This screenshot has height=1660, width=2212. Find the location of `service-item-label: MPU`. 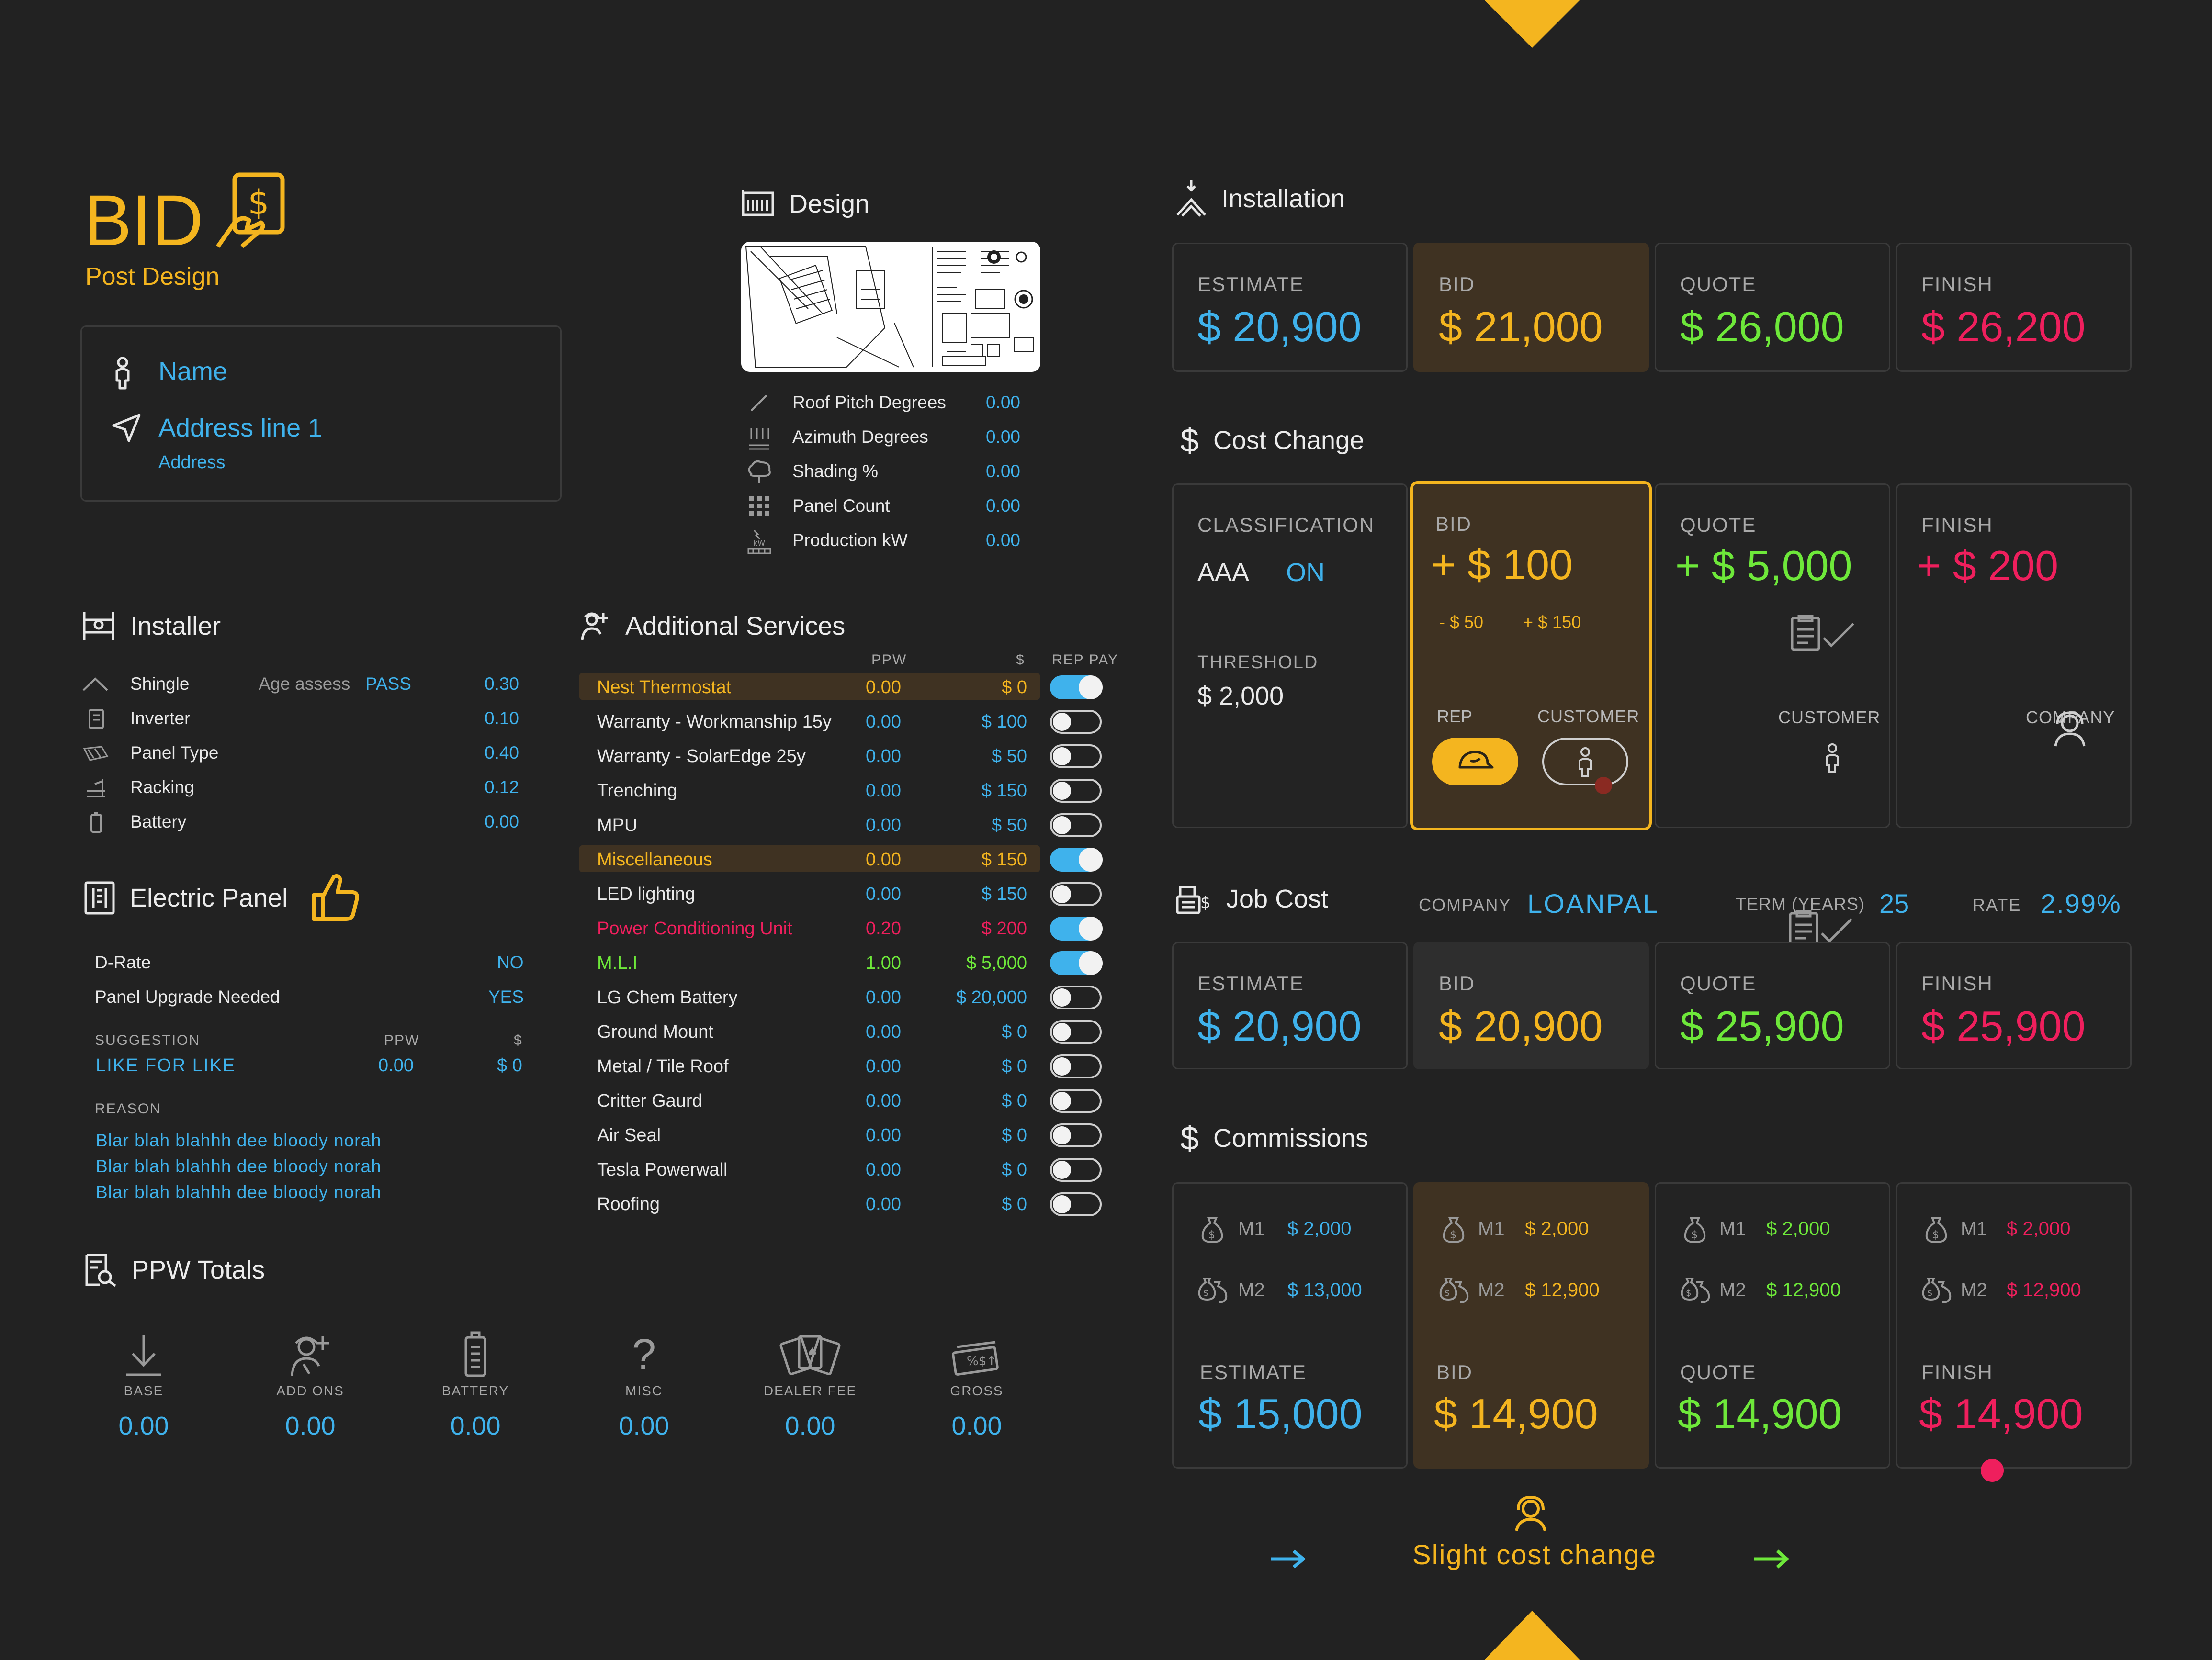

service-item-label: MPU is located at coordinates (617, 825).